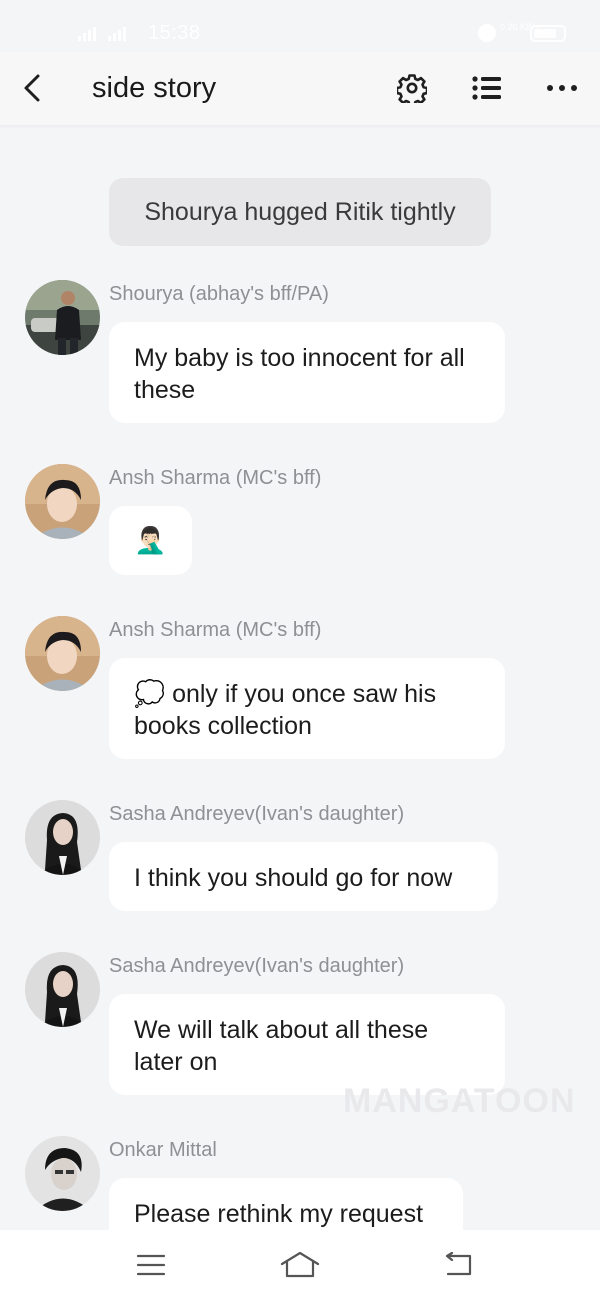  I want to click on sender-name: Shourya (abhay's bff/PA), so click(219, 294).